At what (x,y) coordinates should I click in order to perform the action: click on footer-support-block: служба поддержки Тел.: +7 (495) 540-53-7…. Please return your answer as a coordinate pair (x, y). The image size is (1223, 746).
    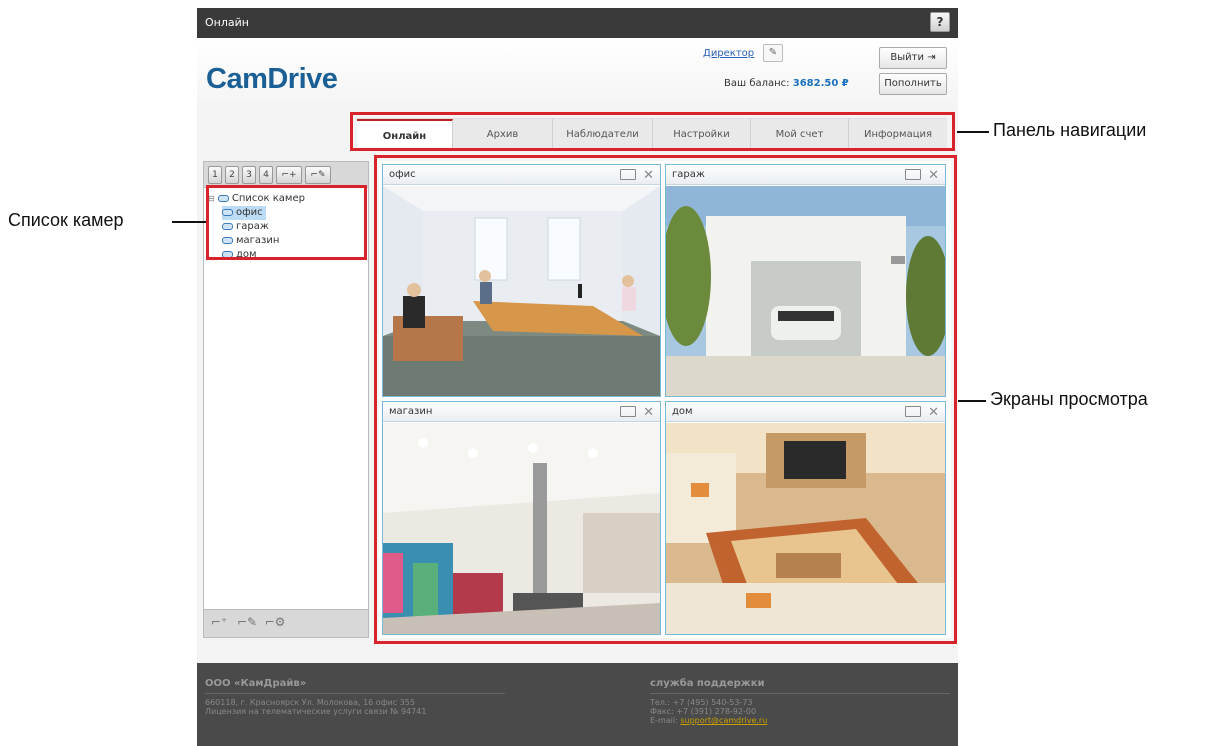
    Looking at the image, I should click on (800, 701).